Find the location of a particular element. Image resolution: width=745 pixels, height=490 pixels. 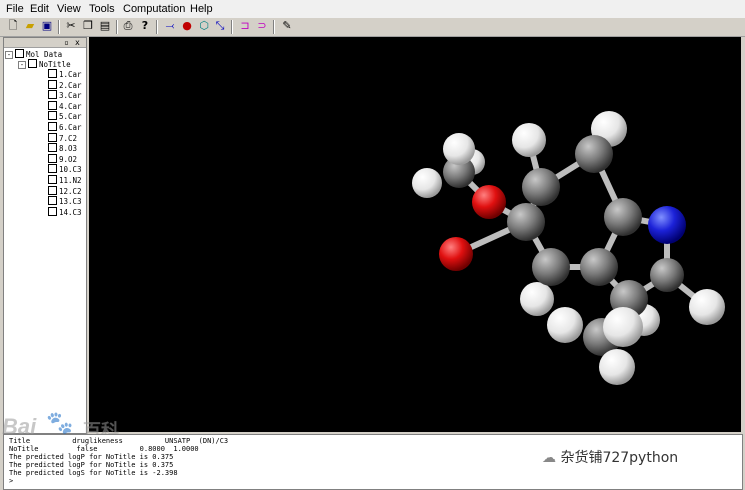

cut-icon: ✂ is located at coordinates (71, 26).